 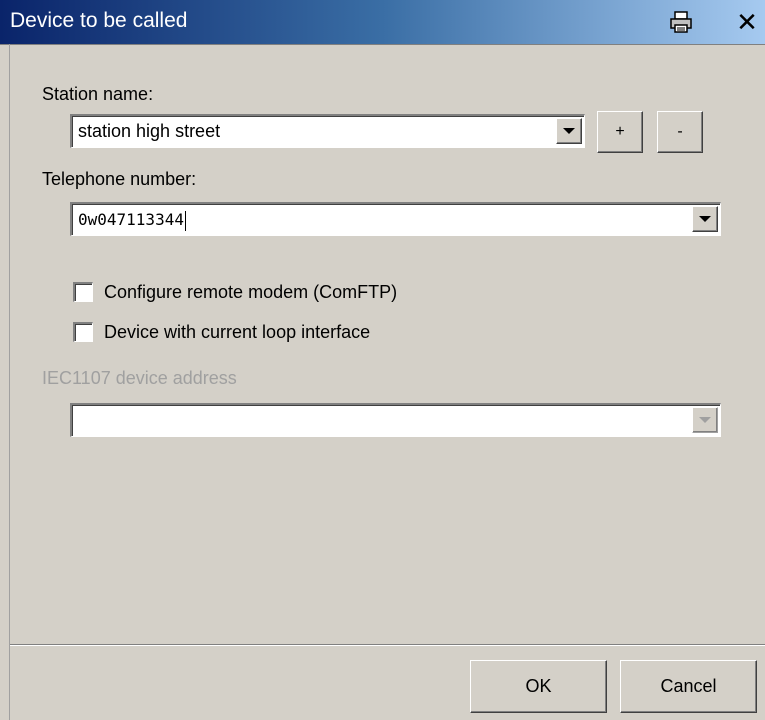 I want to click on telephone-dropdown-button, so click(x=705, y=219).